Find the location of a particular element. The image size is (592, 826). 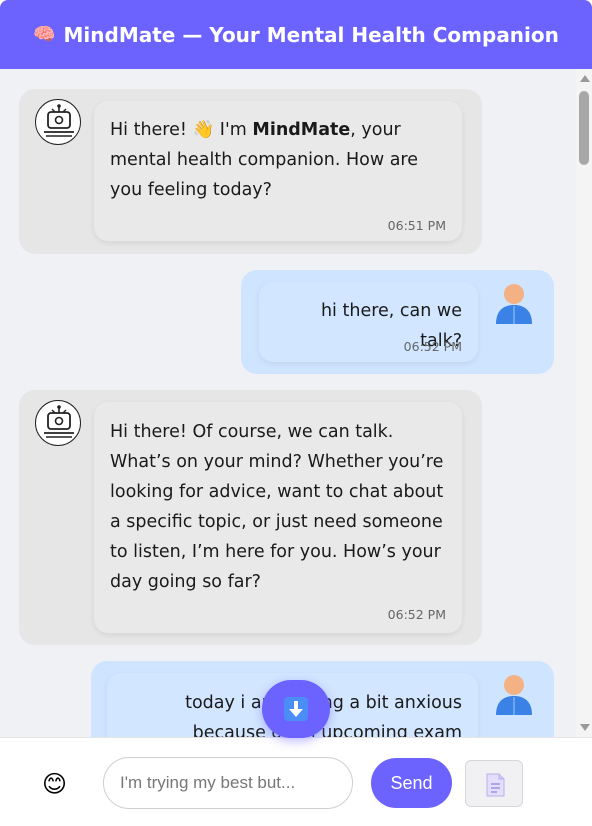

scroll-down-arrow-icon is located at coordinates (585, 727).